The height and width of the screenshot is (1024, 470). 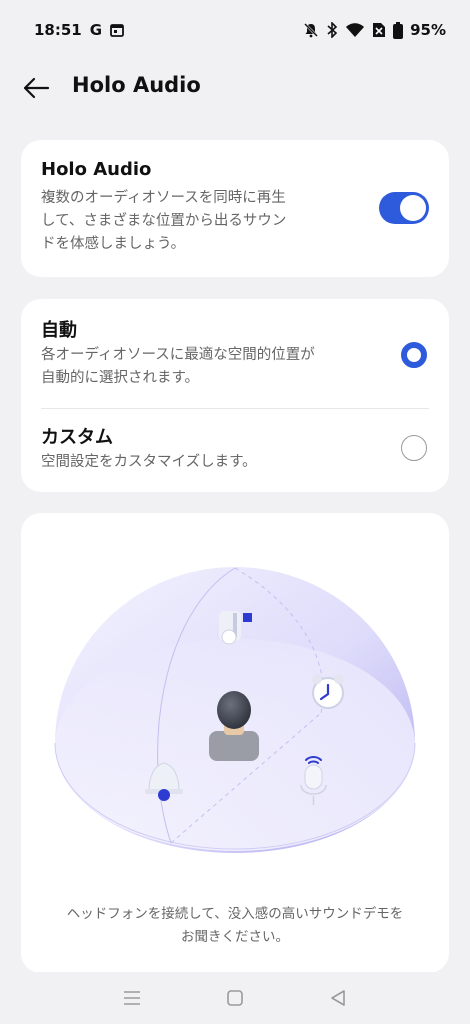 I want to click on arrow-left-icon, so click(x=36, y=88).